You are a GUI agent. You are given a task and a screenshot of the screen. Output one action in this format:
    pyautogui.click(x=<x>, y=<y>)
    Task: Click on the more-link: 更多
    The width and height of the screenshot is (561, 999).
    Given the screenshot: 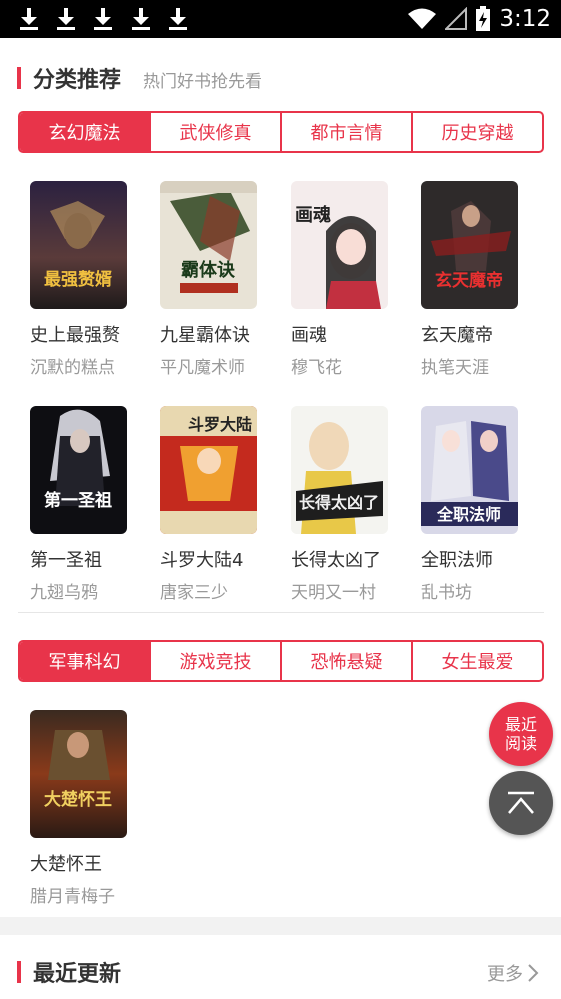 What is the action you would take?
    pyautogui.click(x=513, y=973)
    